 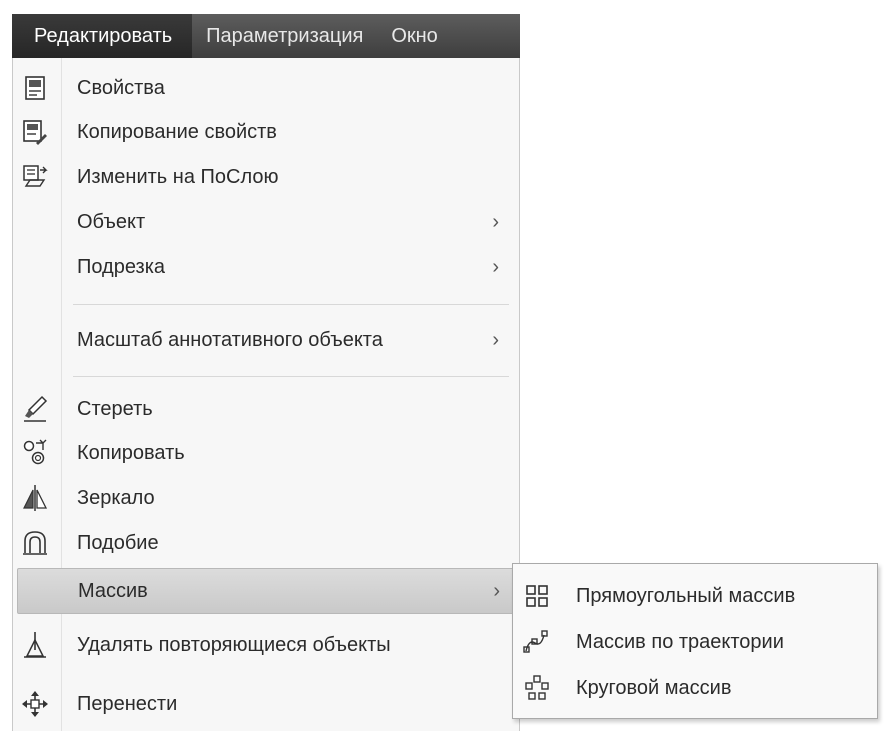 I want to click on menu-item-clip: Подрезка ›, so click(x=266, y=267).